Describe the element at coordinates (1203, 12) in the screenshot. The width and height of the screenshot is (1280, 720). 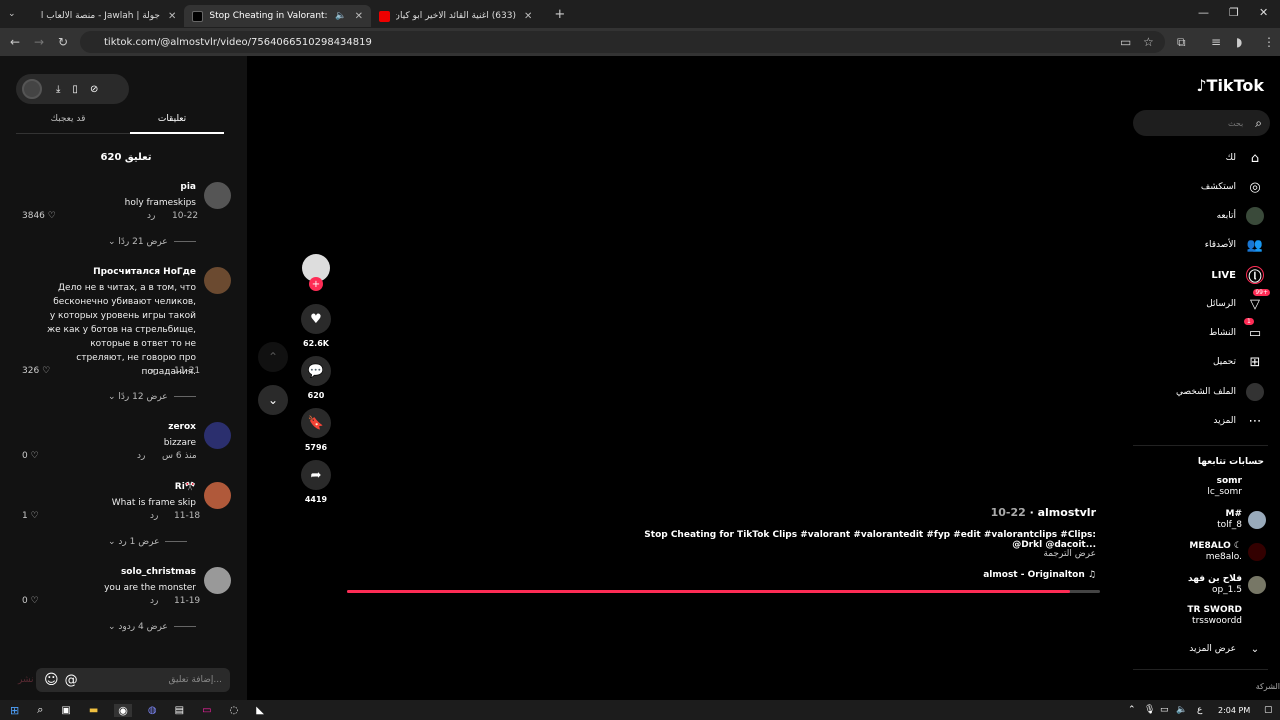
I see `minimize-icon: —` at that location.